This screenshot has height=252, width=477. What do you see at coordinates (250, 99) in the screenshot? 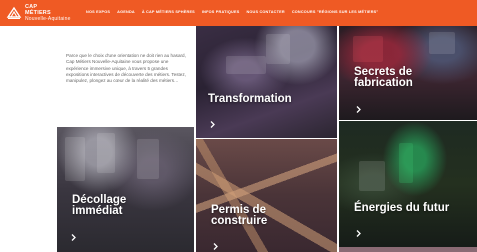
I see `tile-title: Transformation` at bounding box center [250, 99].